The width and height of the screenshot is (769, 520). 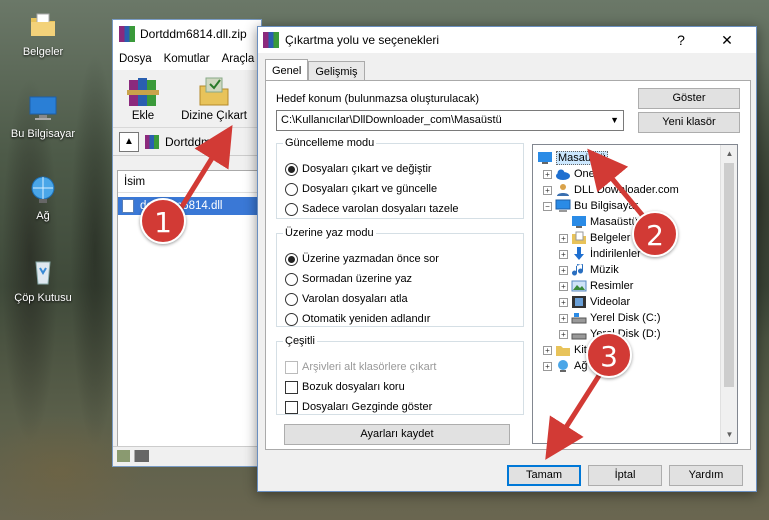 What do you see at coordinates (189, 182) in the screenshot?
I see `column-header-name: İsim` at bounding box center [189, 182].